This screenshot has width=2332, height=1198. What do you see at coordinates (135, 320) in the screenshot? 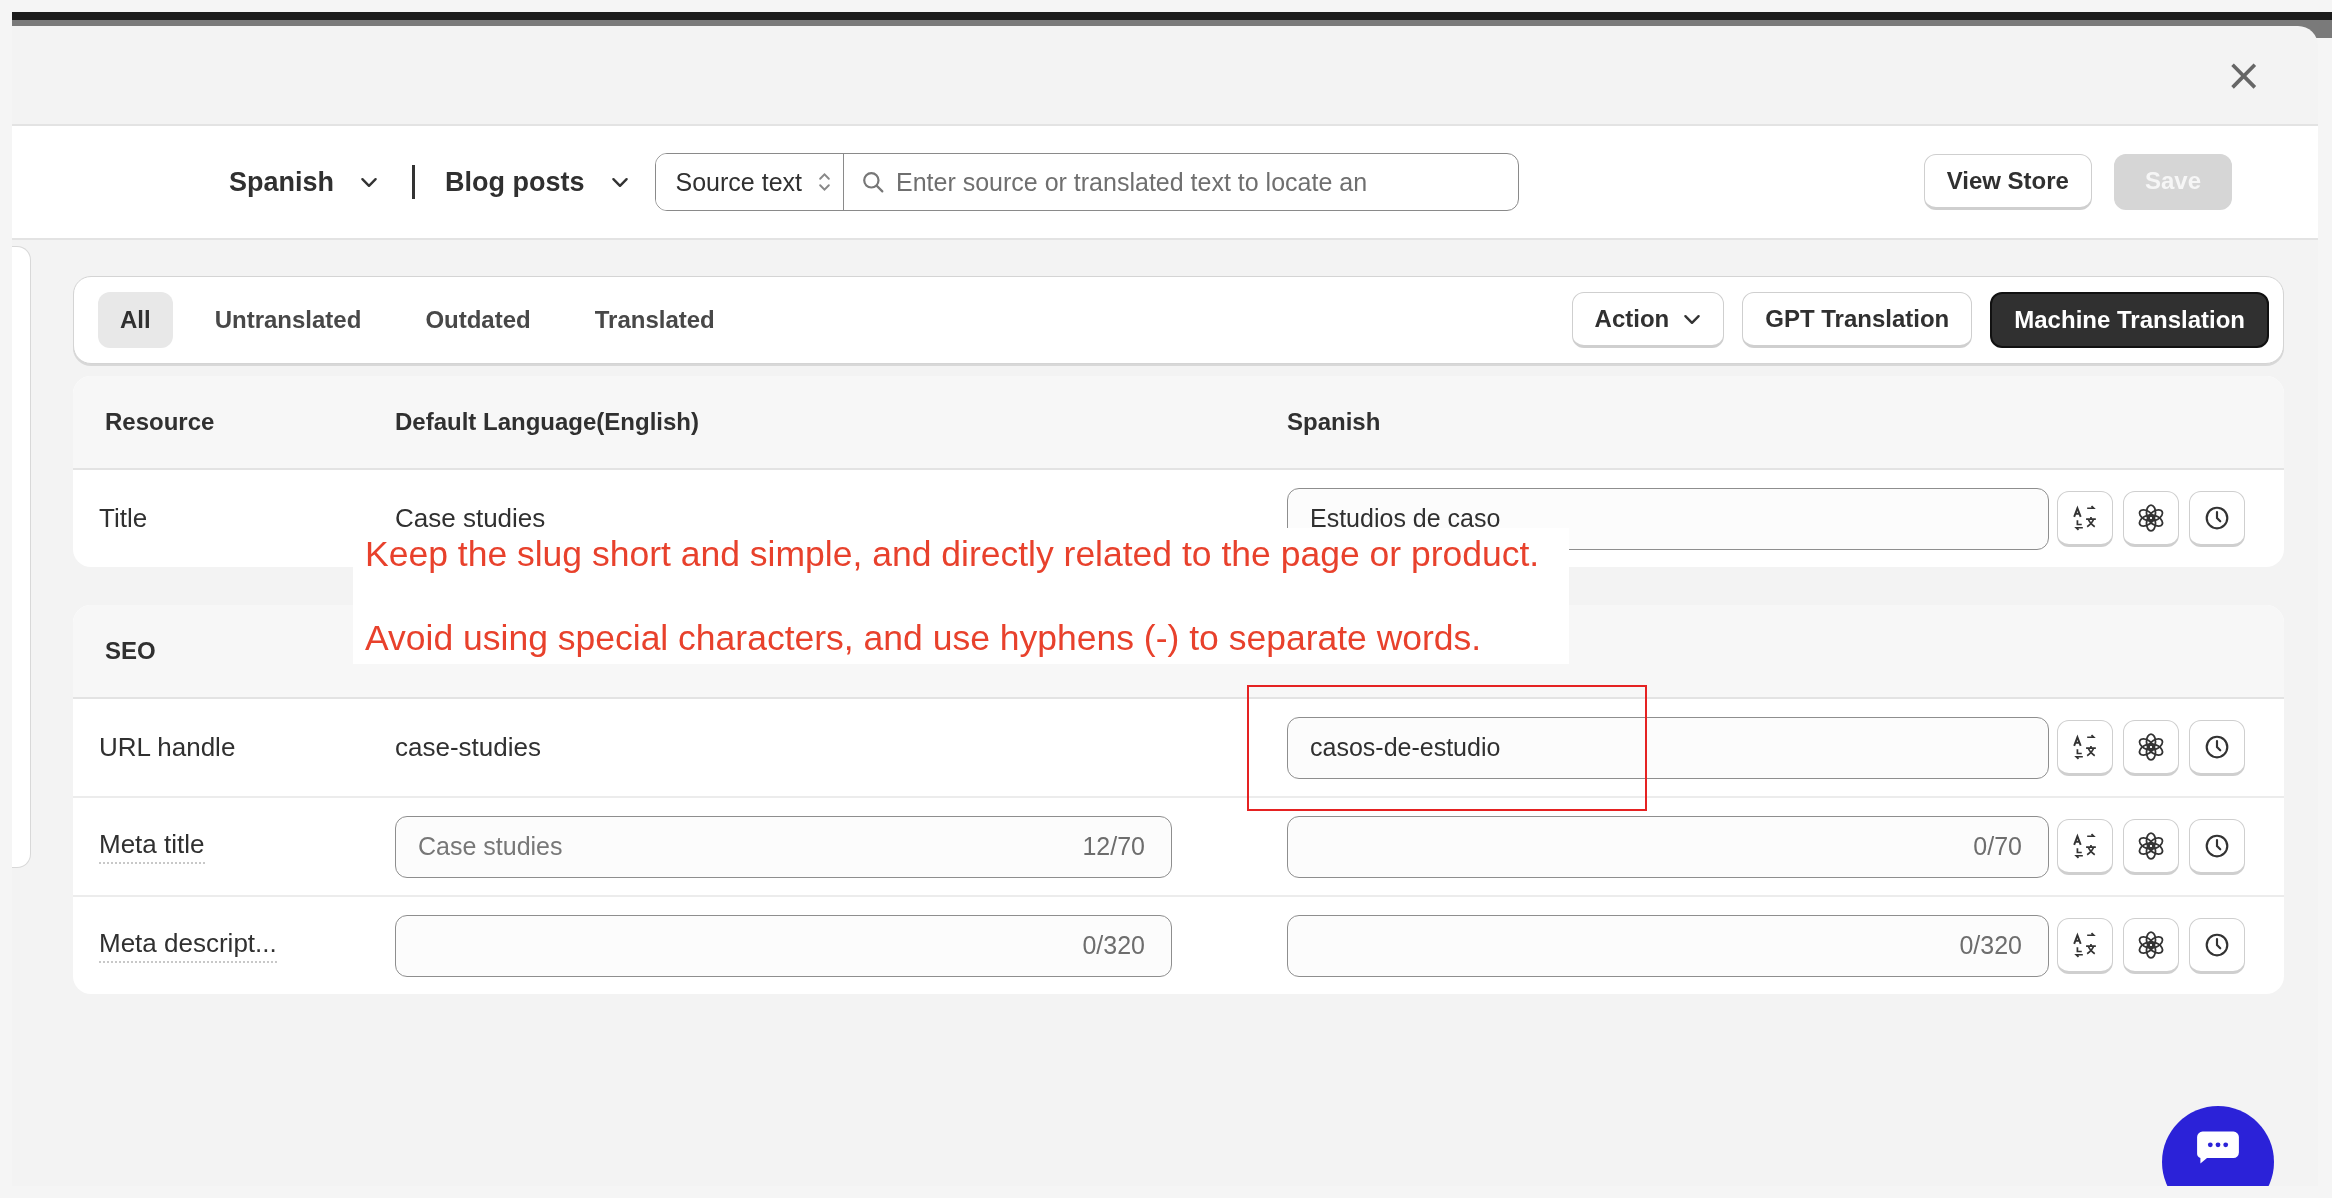
I see `filter-tab: All` at bounding box center [135, 320].